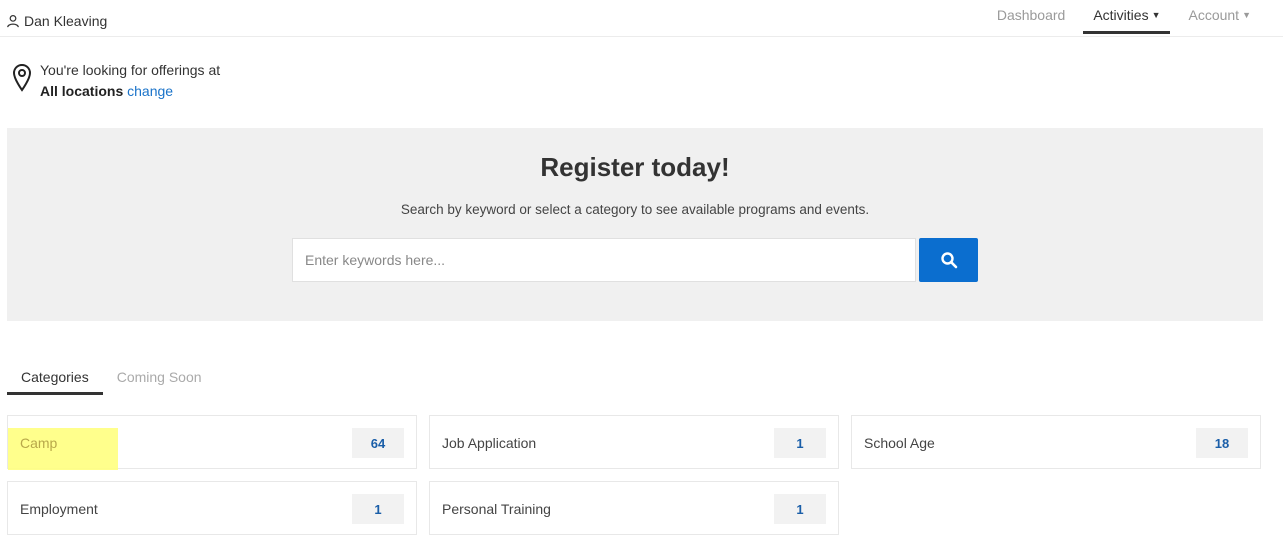 This screenshot has height=535, width=1283. I want to click on map-pin-icon, so click(22, 77).